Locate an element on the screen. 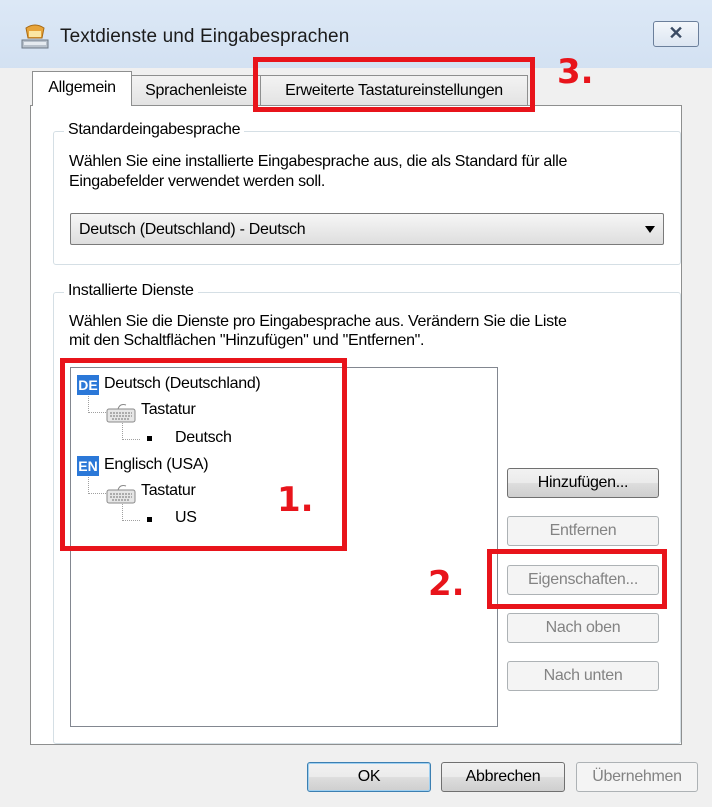 Image resolution: width=712 pixels, height=807 pixels. cancel-button: Abbrechen is located at coordinates (503, 777).